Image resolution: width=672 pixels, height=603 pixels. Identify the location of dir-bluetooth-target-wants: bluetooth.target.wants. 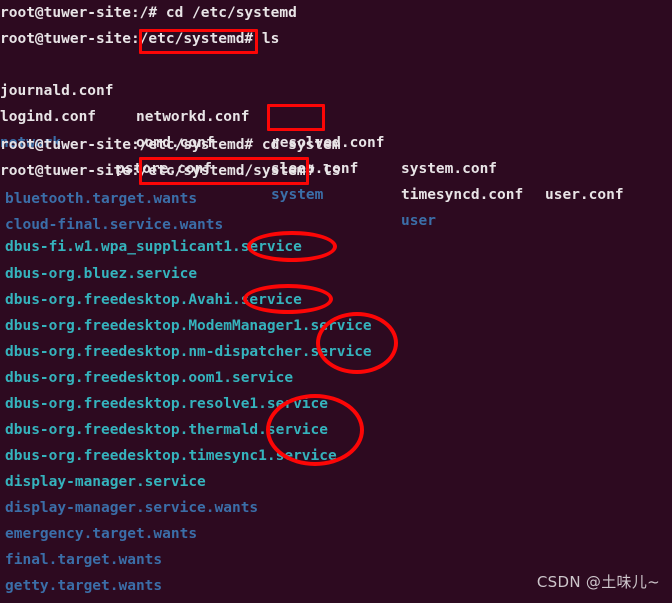
(101, 199).